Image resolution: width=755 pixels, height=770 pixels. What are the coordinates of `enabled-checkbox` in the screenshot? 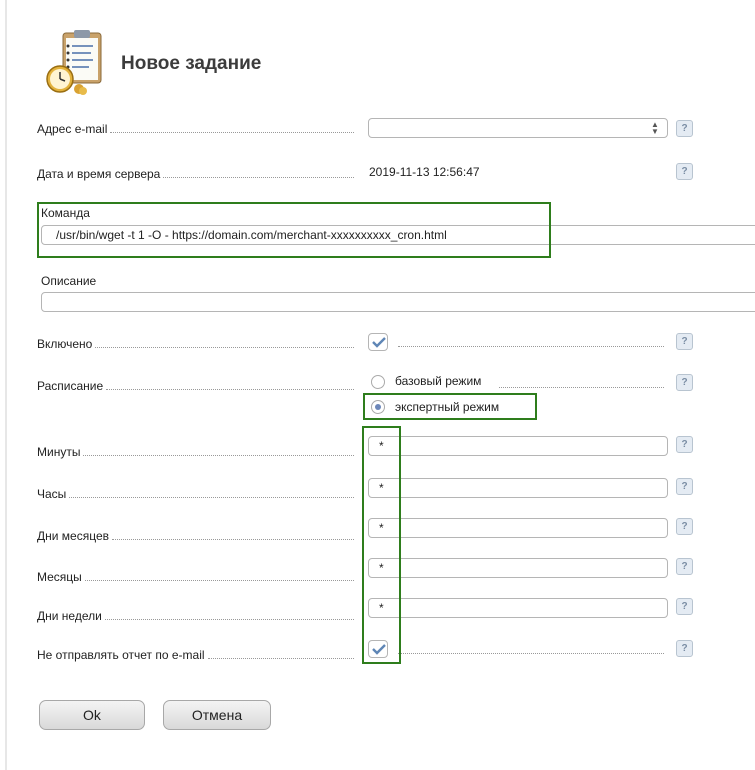 It's located at (378, 342).